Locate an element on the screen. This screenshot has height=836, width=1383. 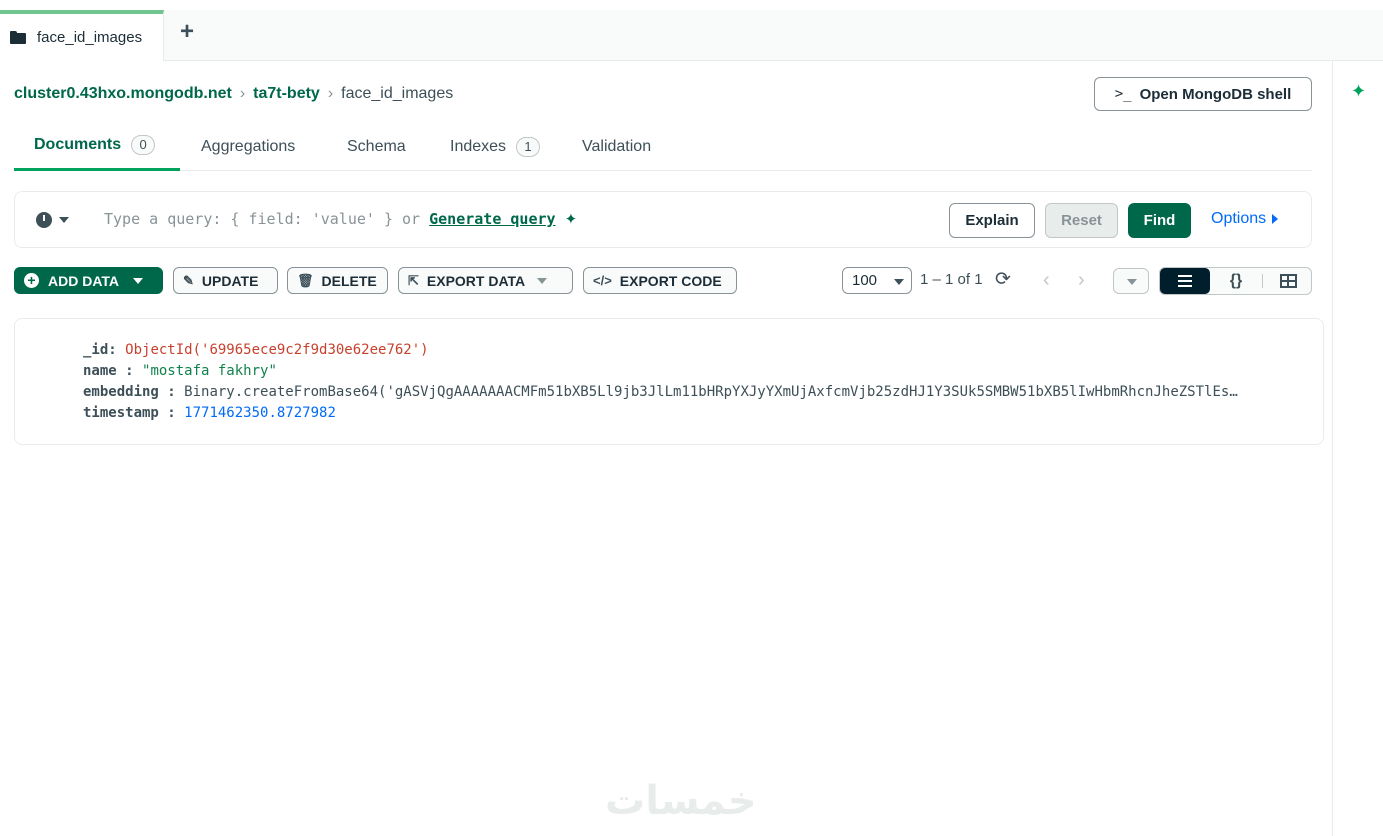
find-button: Find is located at coordinates (1159, 220).